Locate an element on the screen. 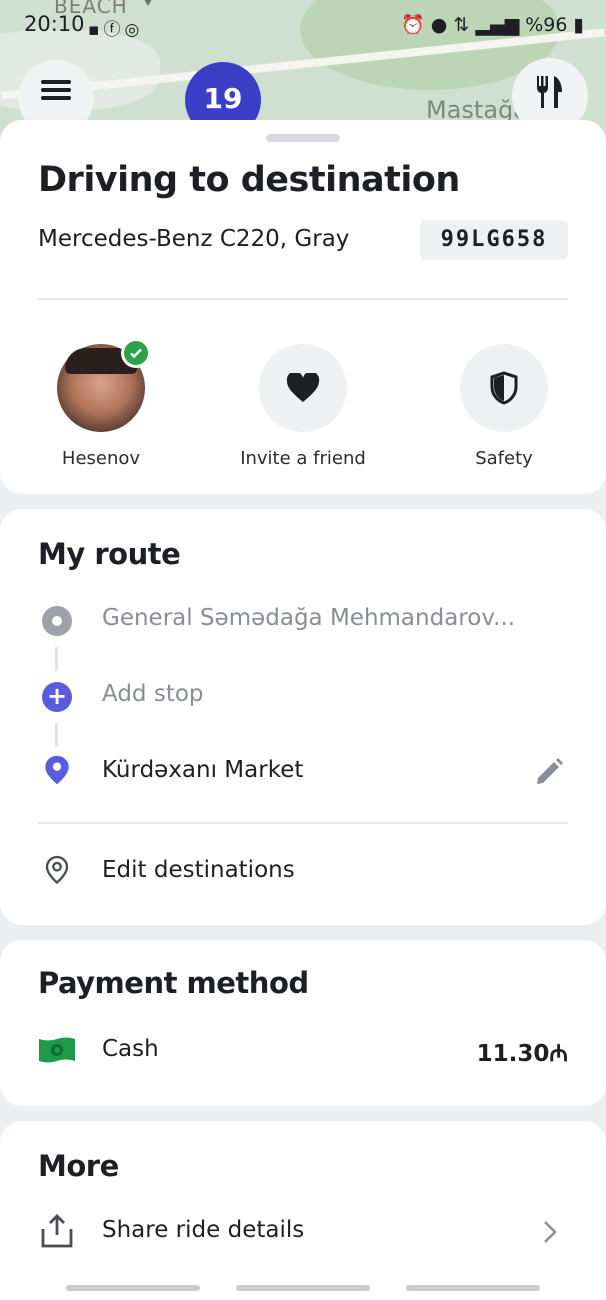 The image size is (606, 1300). more-card: More Share ride details is located at coordinates (303, 1210).